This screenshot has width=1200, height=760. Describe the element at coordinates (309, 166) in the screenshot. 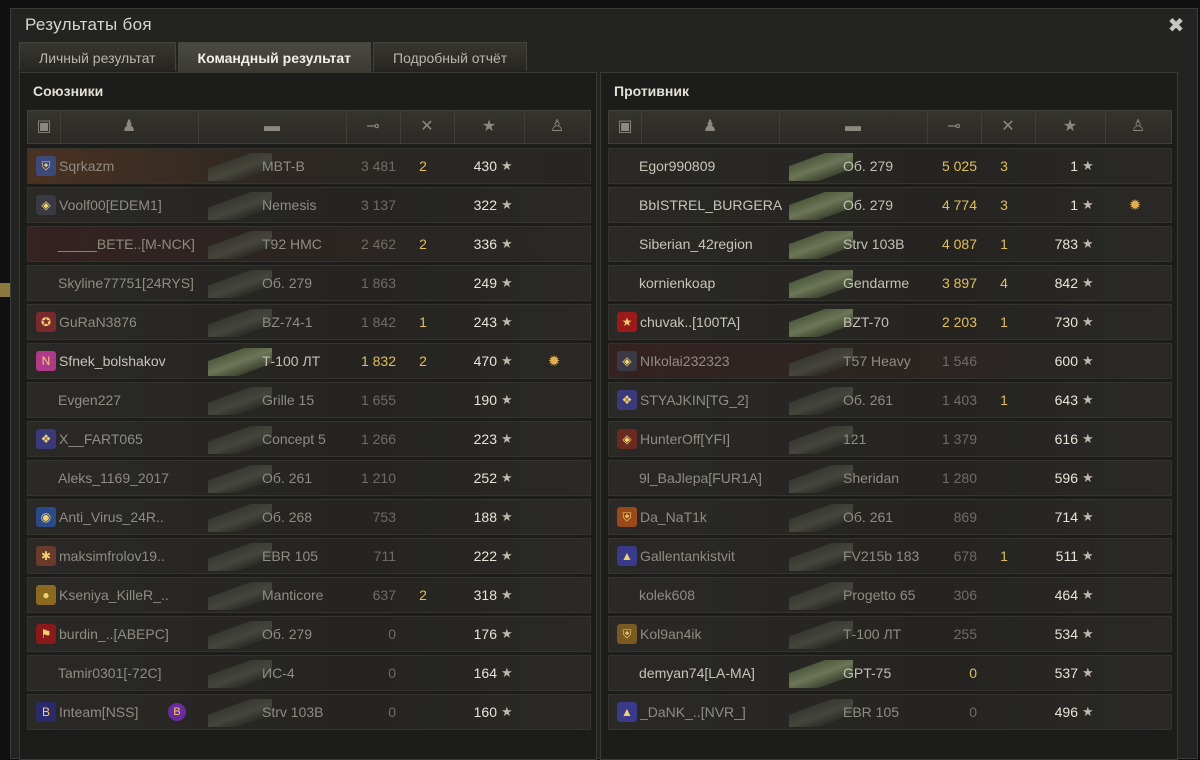

I see `player-row: ⛨ Sqrkazm MBT-B 3 481 2 430 ★` at that location.